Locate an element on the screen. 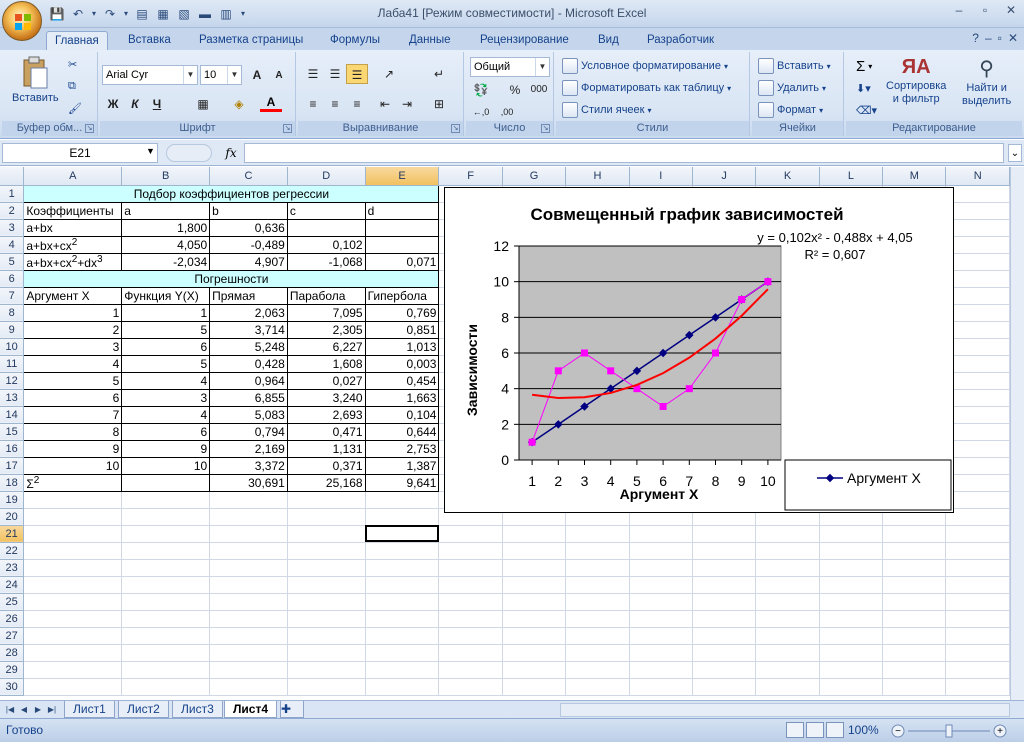  cell: 0,371 is located at coordinates (326, 465).